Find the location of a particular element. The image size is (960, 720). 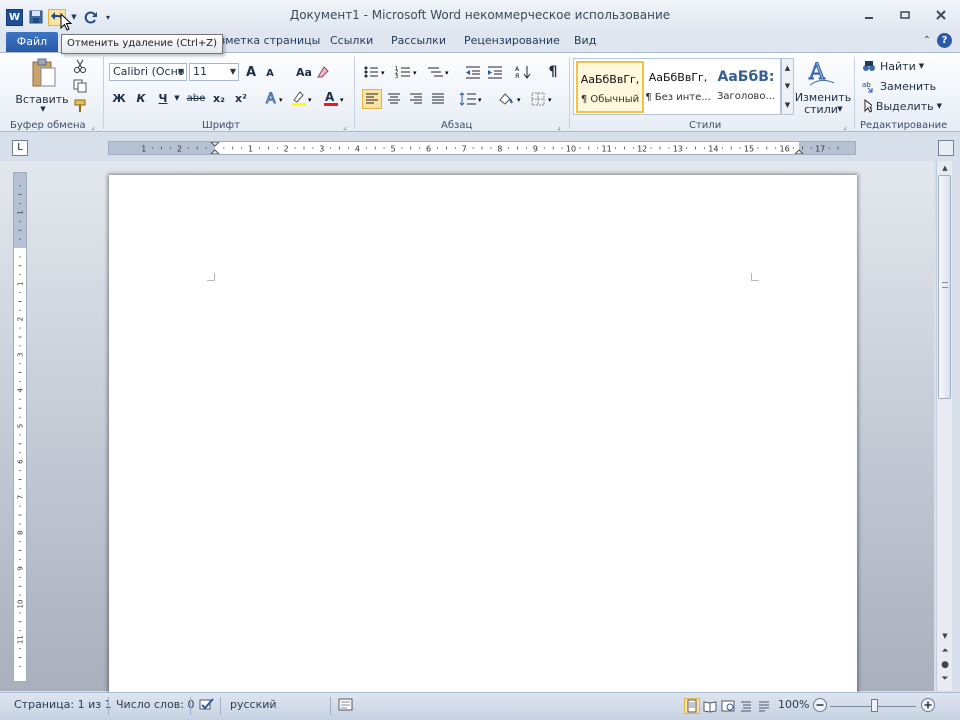

tab-page-layout: Разметка страницы is located at coordinates (263, 40).